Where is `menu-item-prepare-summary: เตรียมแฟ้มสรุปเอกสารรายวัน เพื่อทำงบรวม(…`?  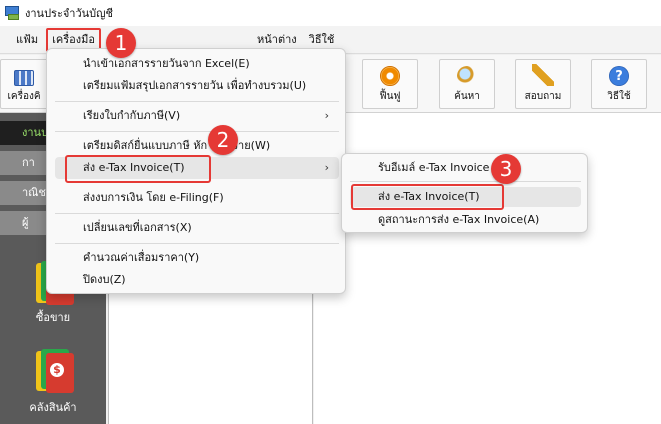
menu-item-prepare-summary: เตรียมแฟ้มสรุปเอกสารรายวัน เพื่อทำงบรวม(… is located at coordinates (197, 86).